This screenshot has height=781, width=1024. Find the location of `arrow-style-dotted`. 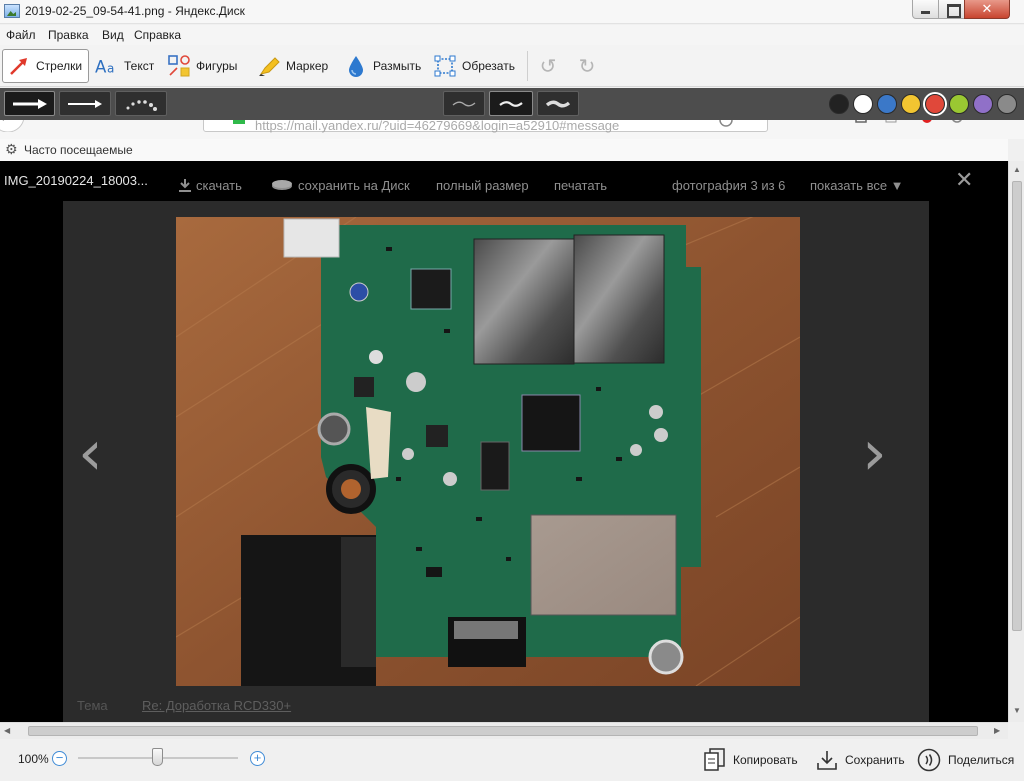

arrow-style-dotted is located at coordinates (141, 103).